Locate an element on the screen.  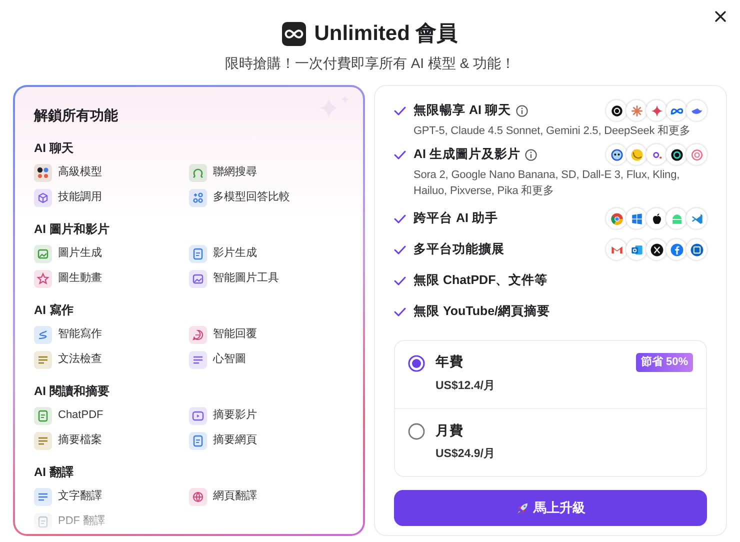
swirl-logo-icon is located at coordinates (696, 154).